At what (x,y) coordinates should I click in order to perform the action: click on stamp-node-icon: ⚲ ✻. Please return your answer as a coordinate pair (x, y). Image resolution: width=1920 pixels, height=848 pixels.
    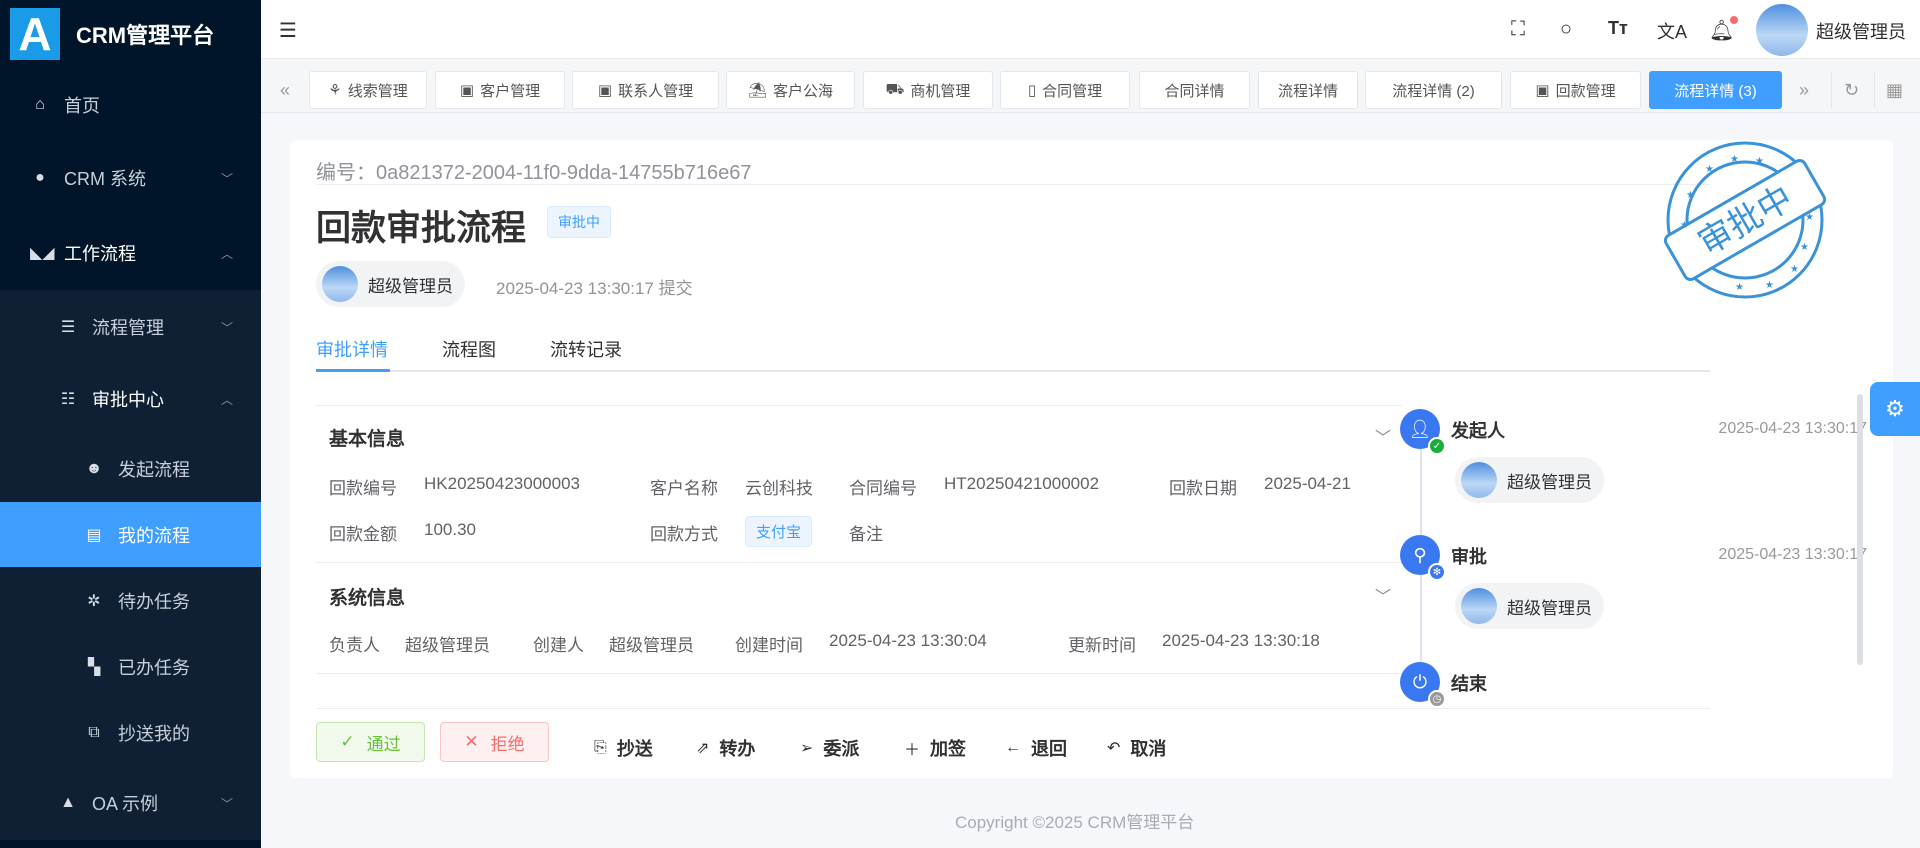
    Looking at the image, I should click on (1423, 558).